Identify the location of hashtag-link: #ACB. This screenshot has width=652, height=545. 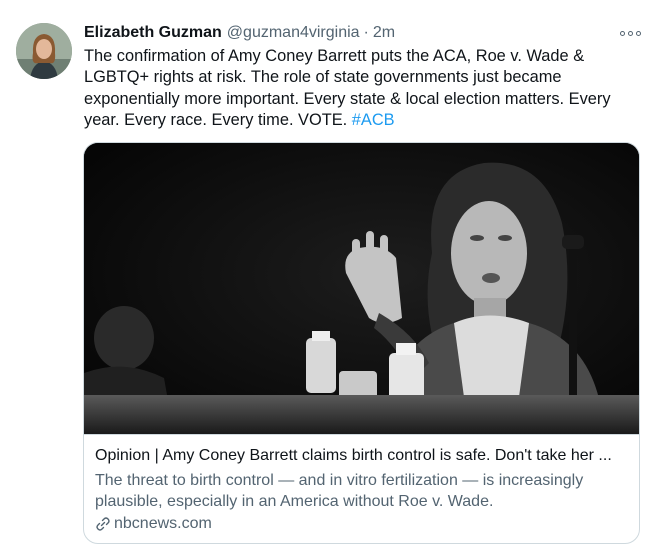
(373, 120).